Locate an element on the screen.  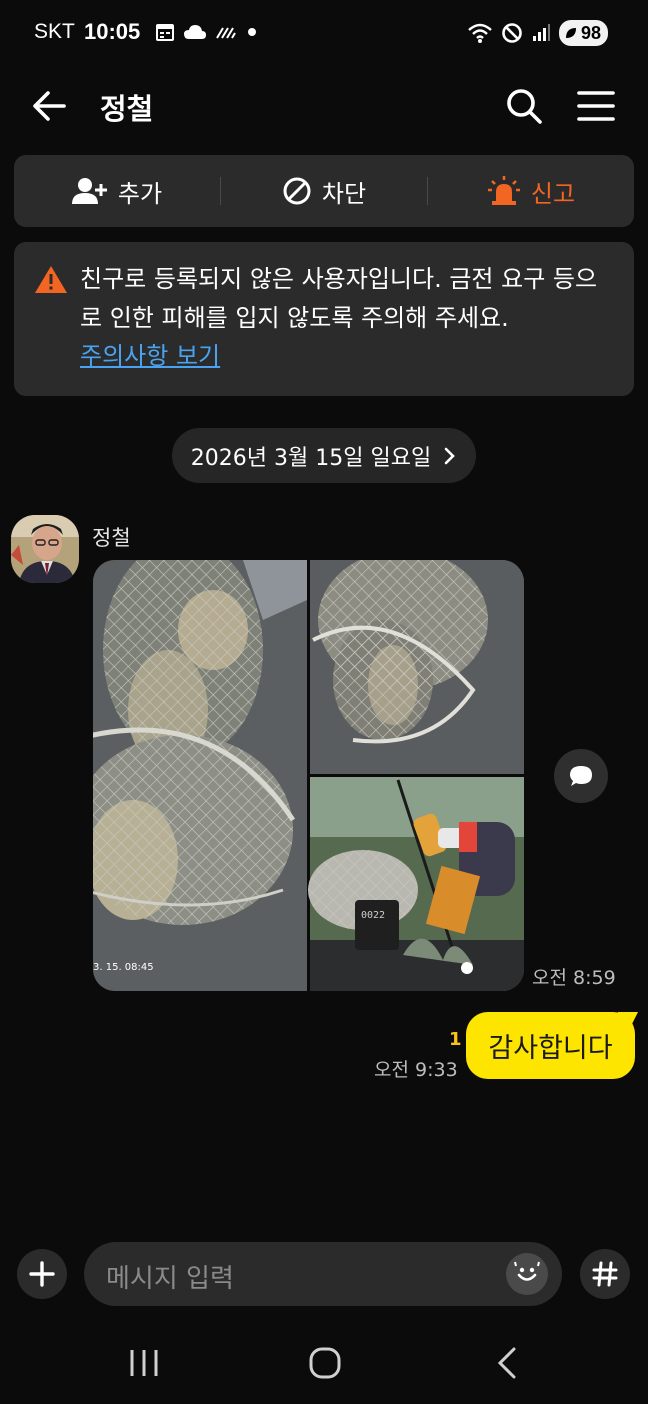
warning-icon is located at coordinates (51, 279).